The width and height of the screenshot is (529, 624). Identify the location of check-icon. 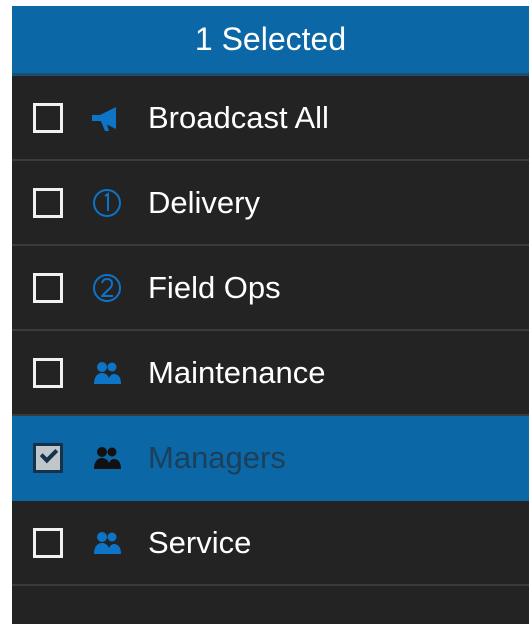
(49, 453).